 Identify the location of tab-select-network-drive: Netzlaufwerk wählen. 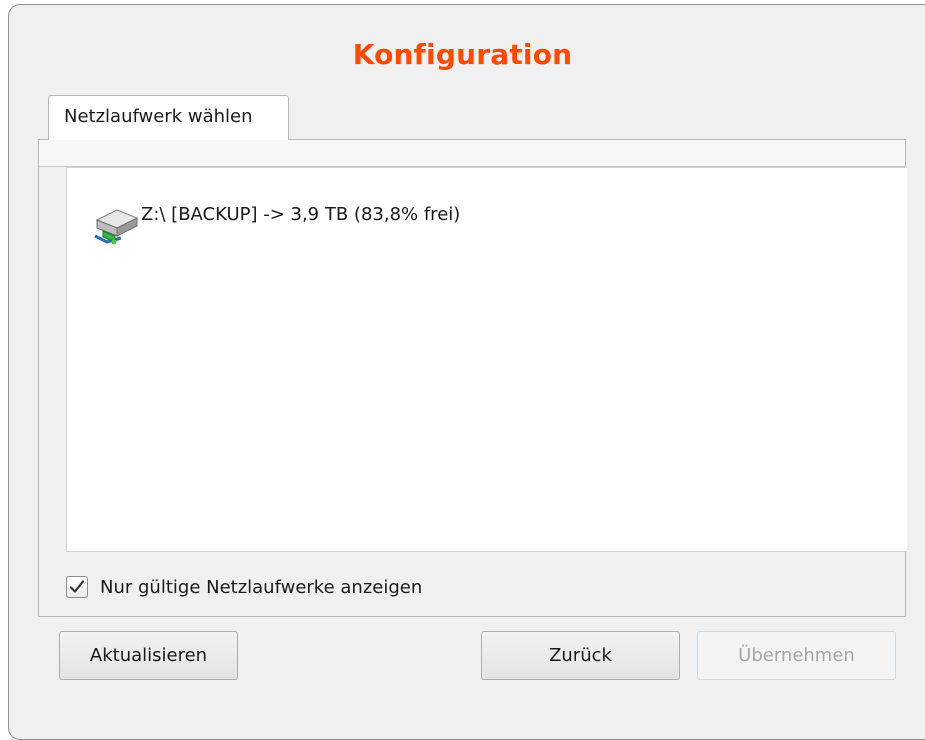
(168, 117).